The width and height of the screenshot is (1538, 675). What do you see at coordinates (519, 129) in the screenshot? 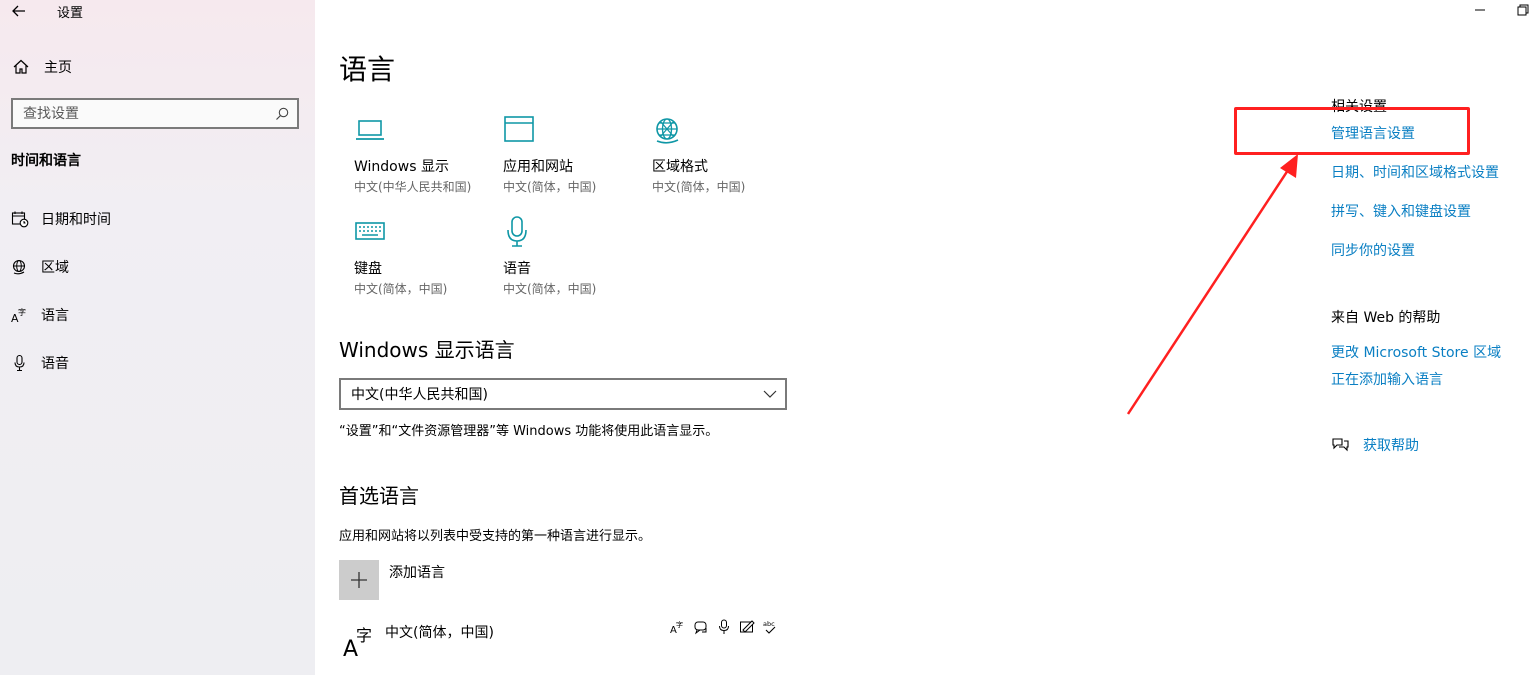
I see `browser-window-icon` at bounding box center [519, 129].